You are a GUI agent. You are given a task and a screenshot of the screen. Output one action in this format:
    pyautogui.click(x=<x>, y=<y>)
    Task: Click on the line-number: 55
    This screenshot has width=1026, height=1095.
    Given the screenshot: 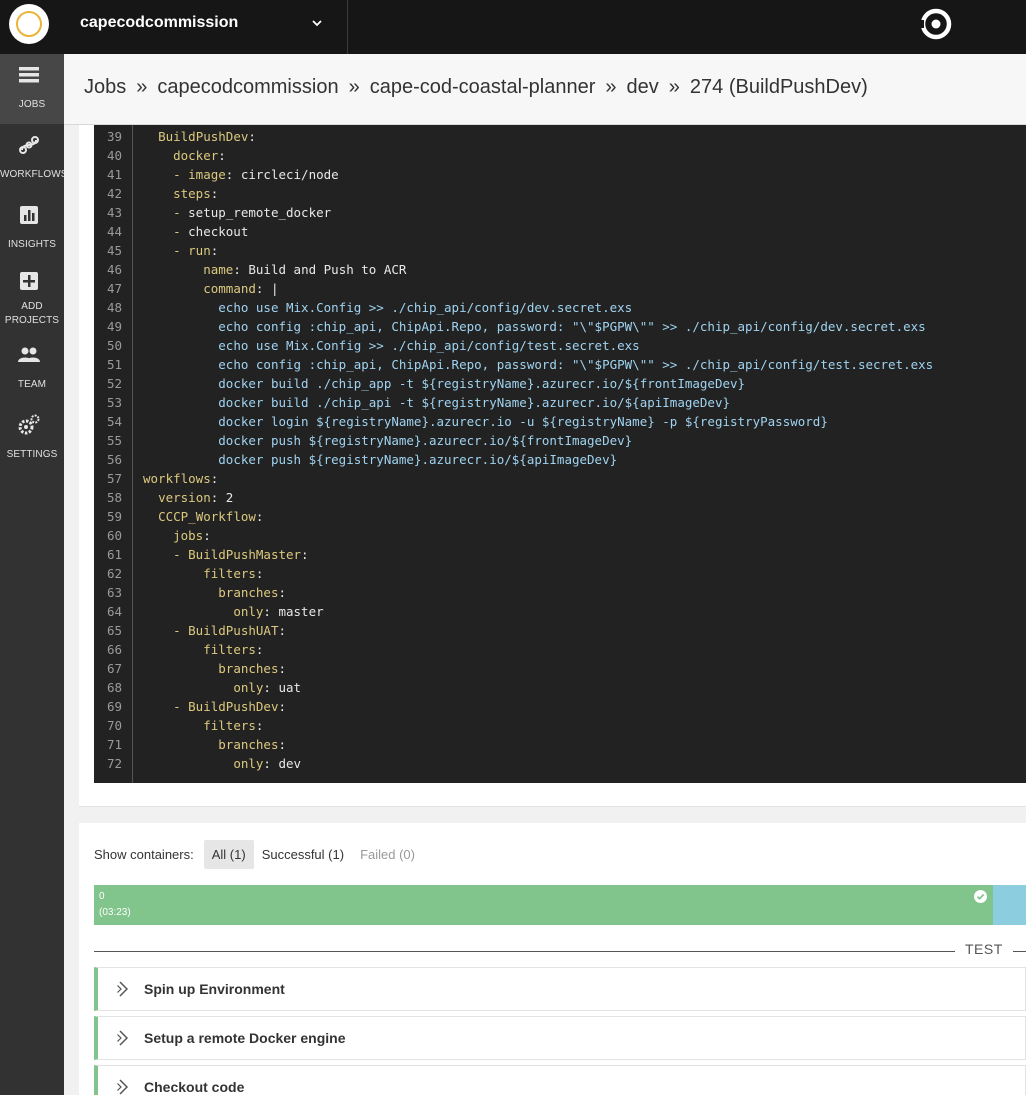 What is the action you would take?
    pyautogui.click(x=114, y=440)
    